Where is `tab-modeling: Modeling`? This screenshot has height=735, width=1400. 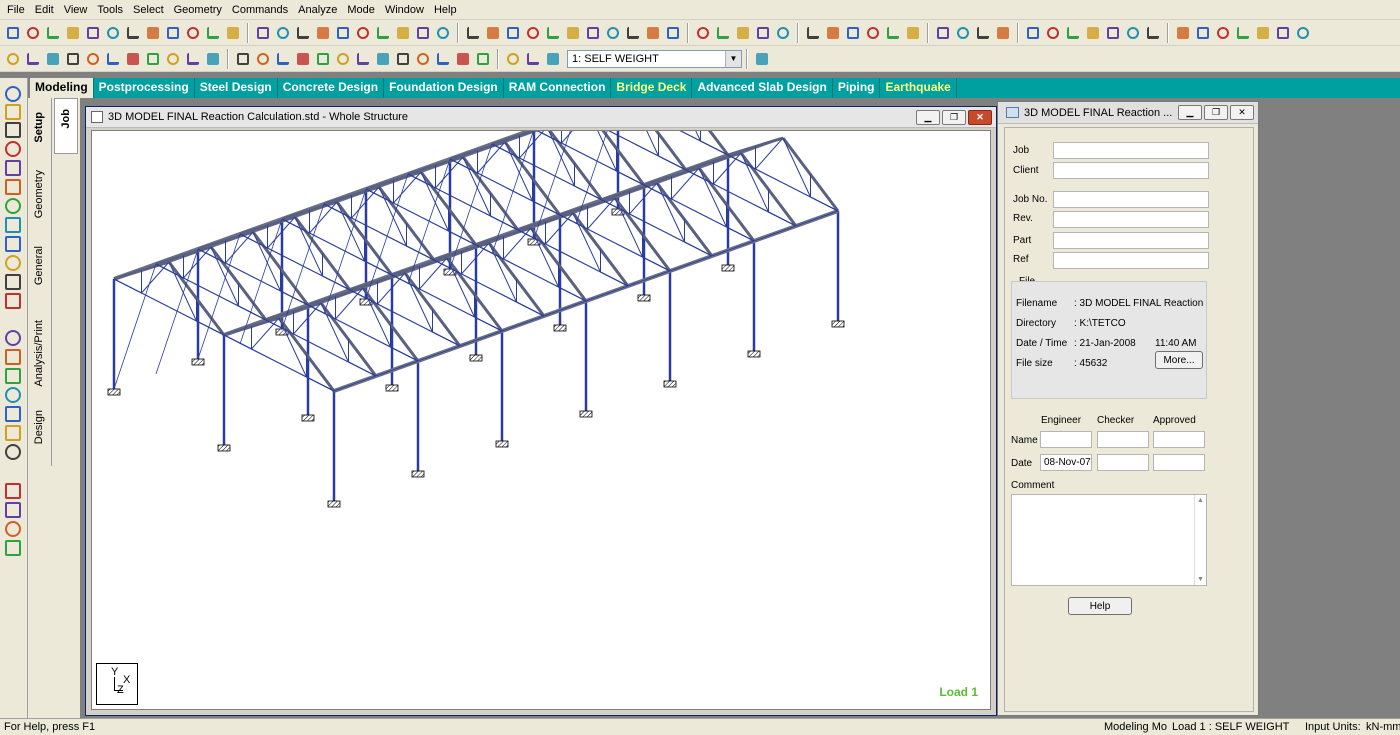 tab-modeling: Modeling is located at coordinates (62, 88).